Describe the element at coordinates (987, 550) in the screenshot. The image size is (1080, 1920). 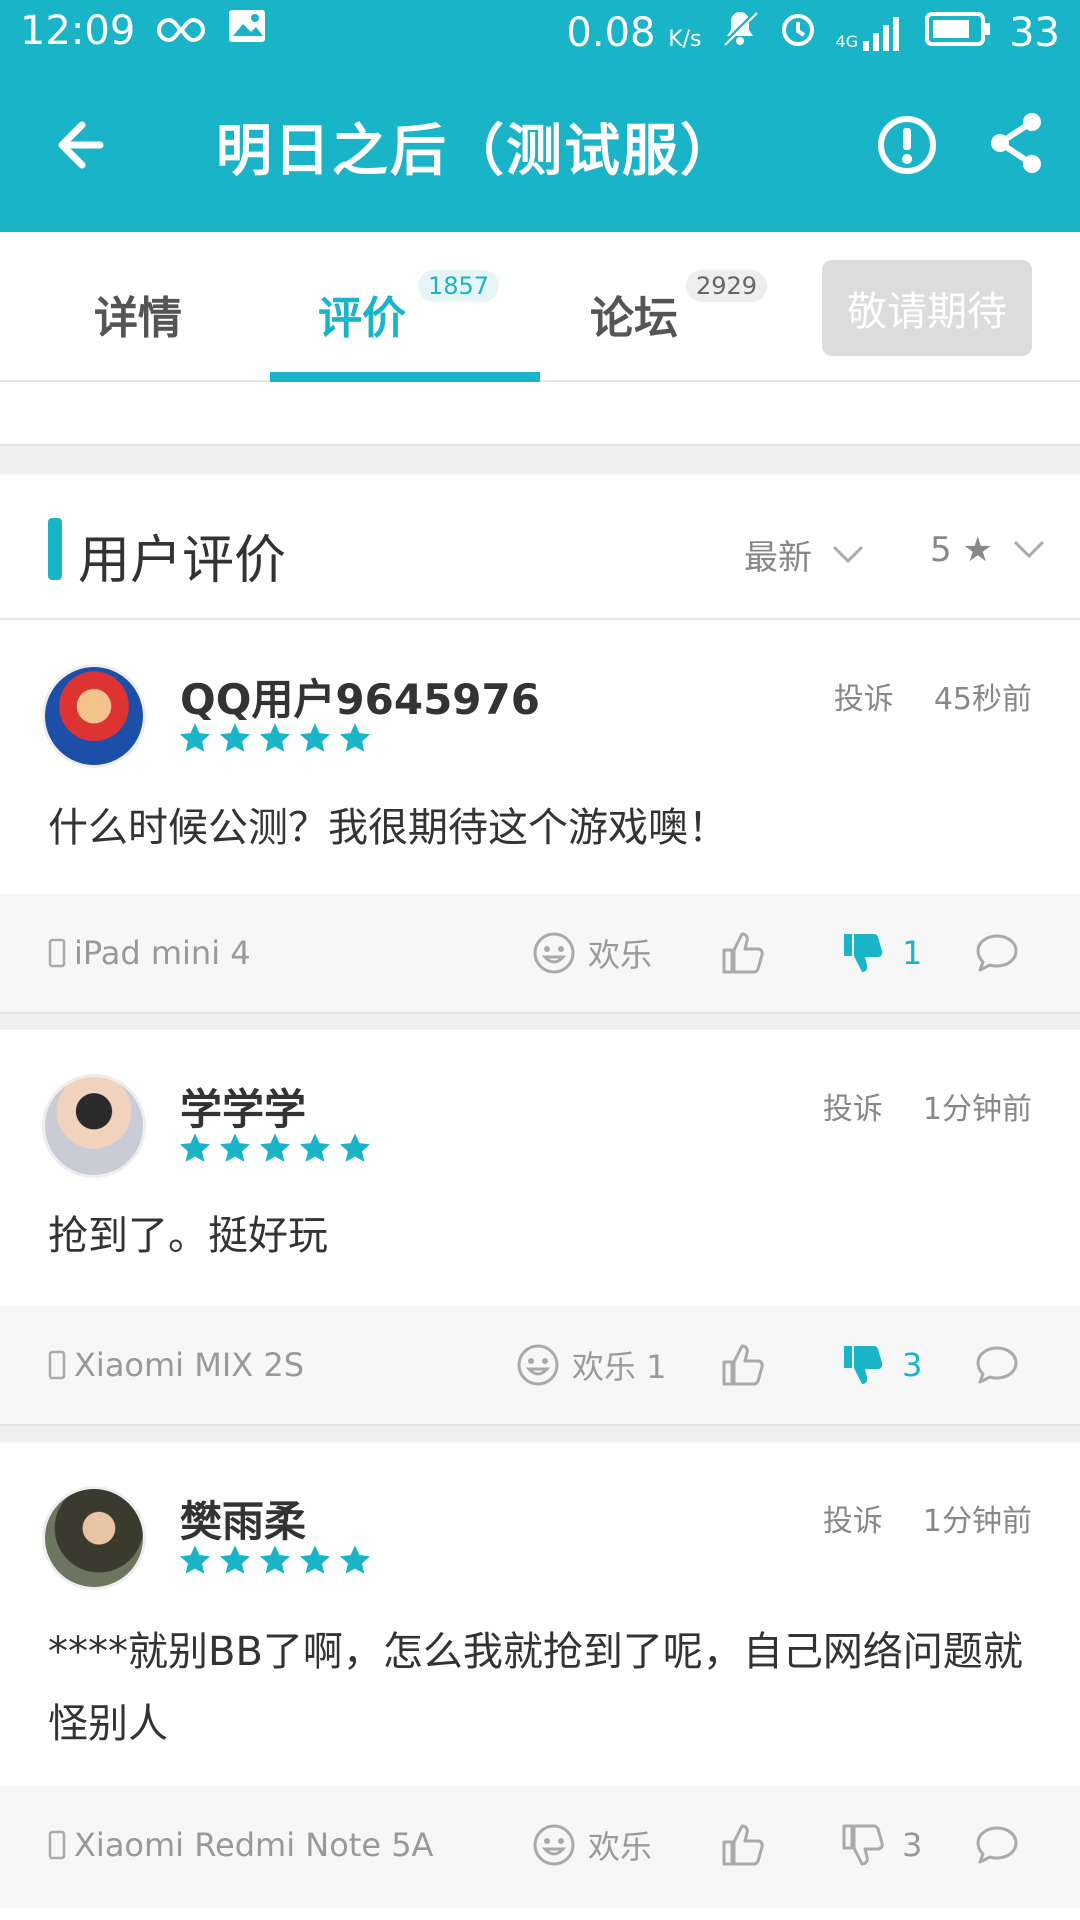
I see `star-filter-dropdown: 5 ★` at that location.